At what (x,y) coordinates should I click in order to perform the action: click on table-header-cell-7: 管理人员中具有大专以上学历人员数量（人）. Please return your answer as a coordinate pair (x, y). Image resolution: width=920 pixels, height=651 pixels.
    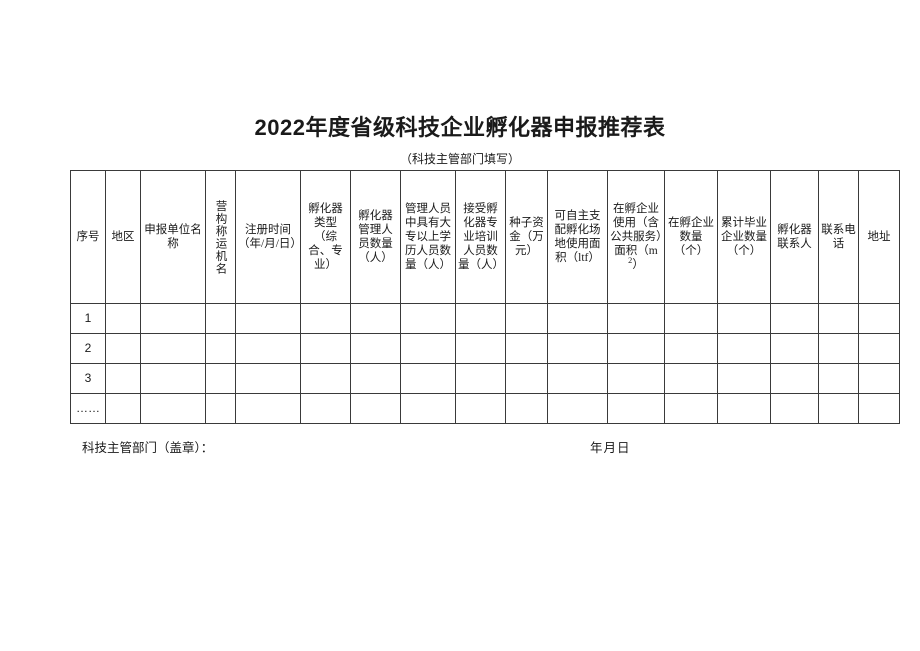
    Looking at the image, I should click on (428, 237).